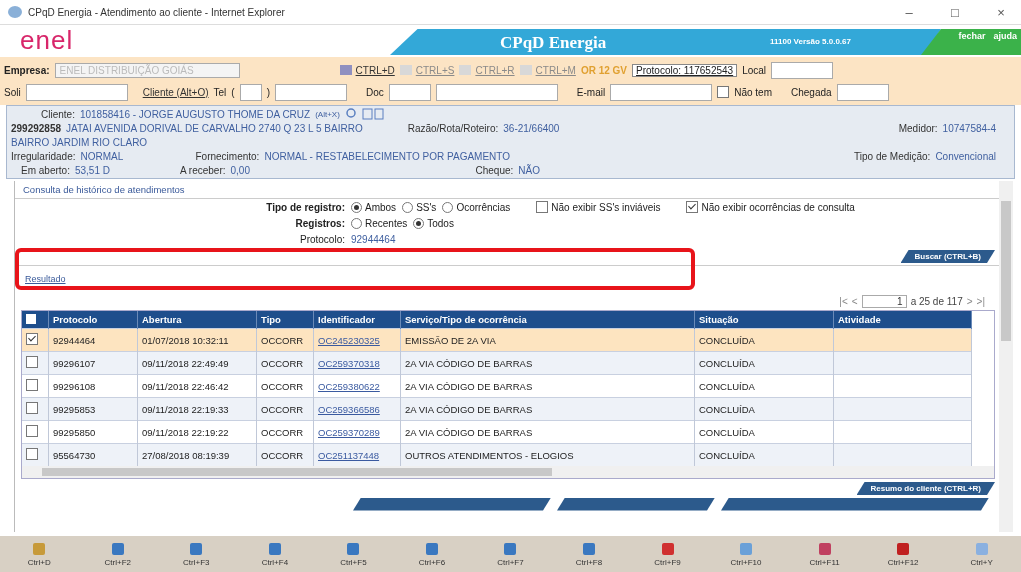 Image resolution: width=1021 pixels, height=572 pixels. What do you see at coordinates (746, 554) in the screenshot?
I see `function-key-button: Ctrl+F10` at bounding box center [746, 554].